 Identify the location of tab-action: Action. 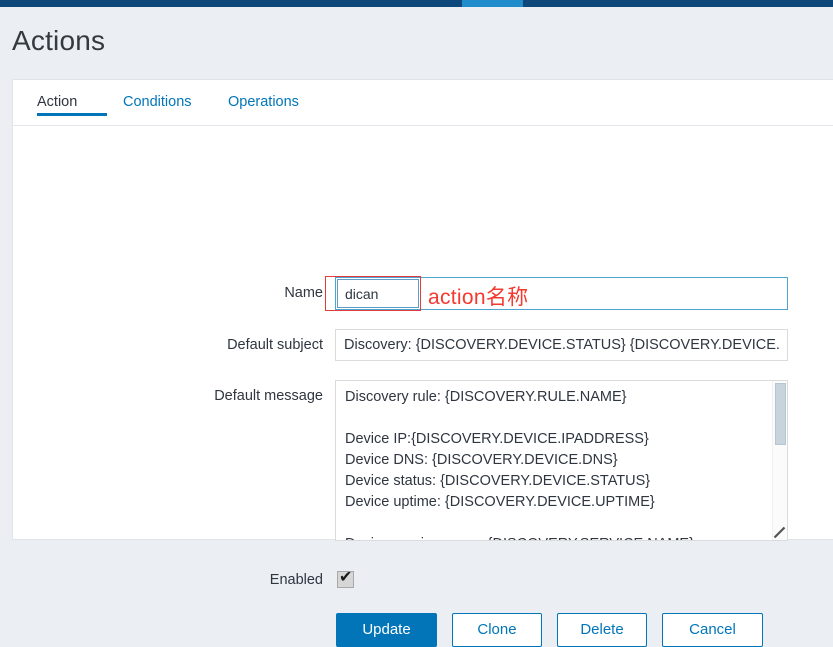
(57, 102).